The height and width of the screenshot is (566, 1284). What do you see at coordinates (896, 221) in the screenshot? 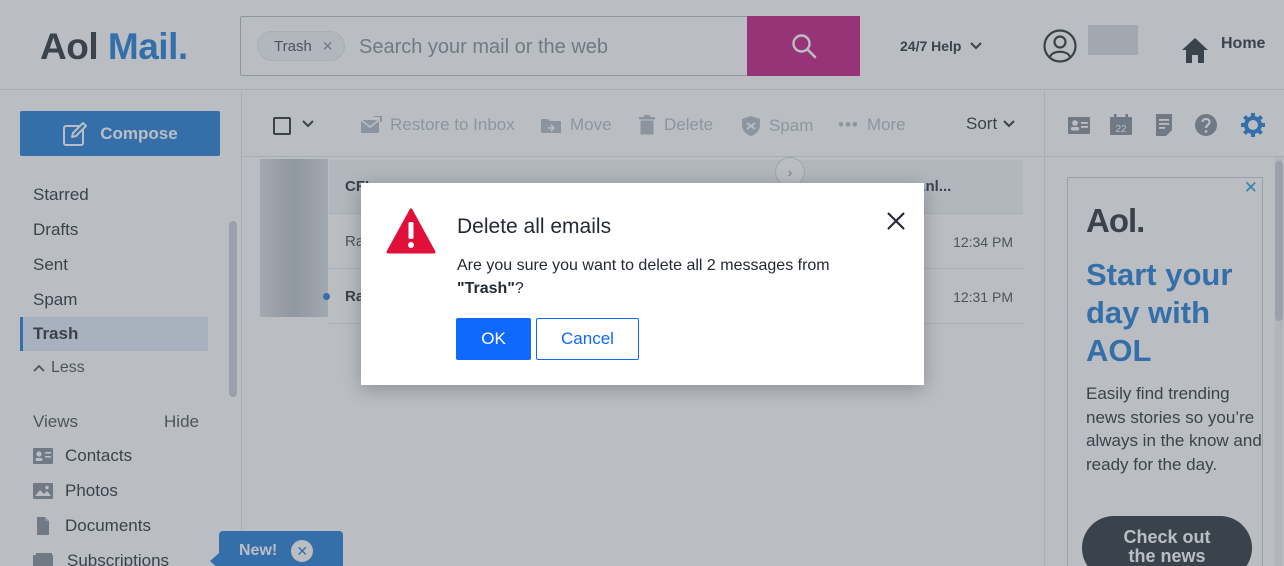
I see `close-icon` at bounding box center [896, 221].